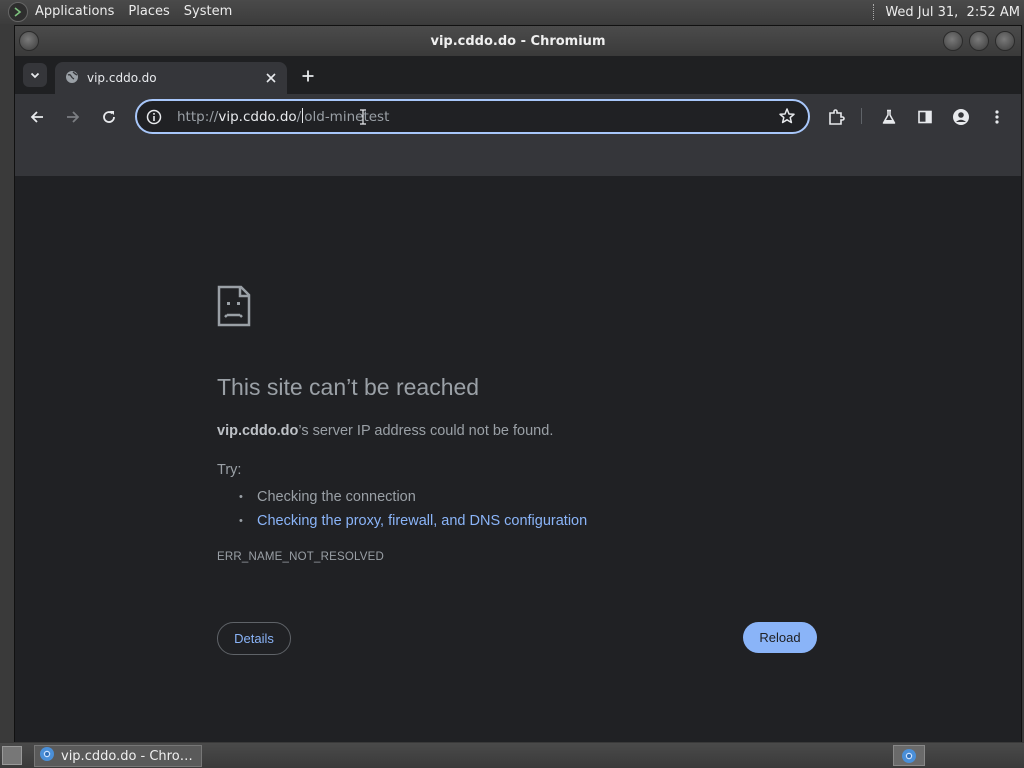 The height and width of the screenshot is (768, 1024). I want to click on system-menu: System, so click(208, 12).